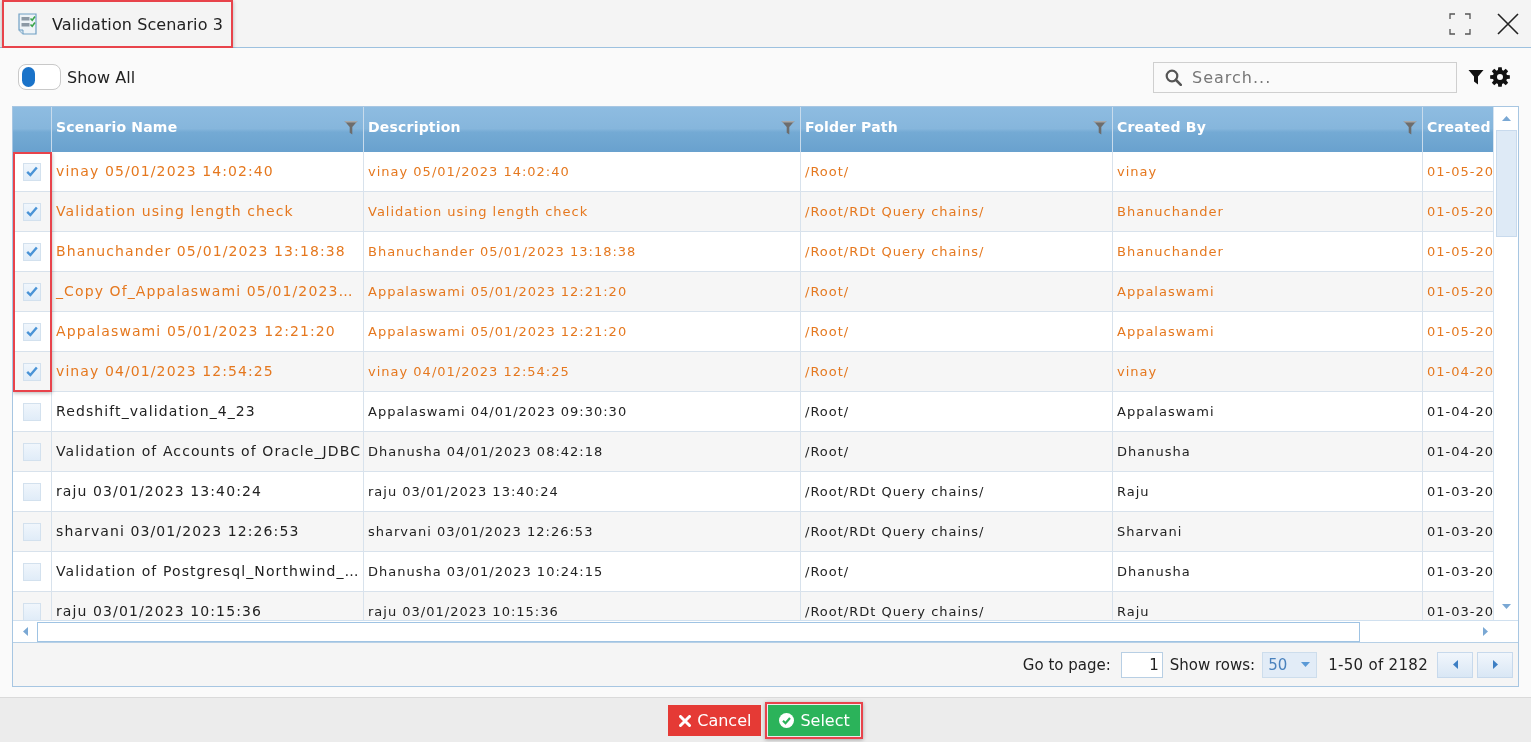 The image size is (1531, 742). What do you see at coordinates (39, 77) in the screenshot?
I see `toggle-switch` at bounding box center [39, 77].